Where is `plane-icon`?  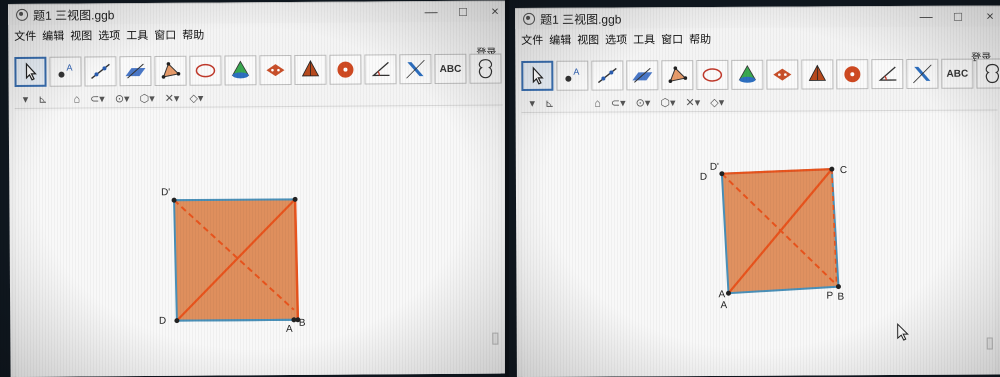 plane-icon is located at coordinates (642, 75).